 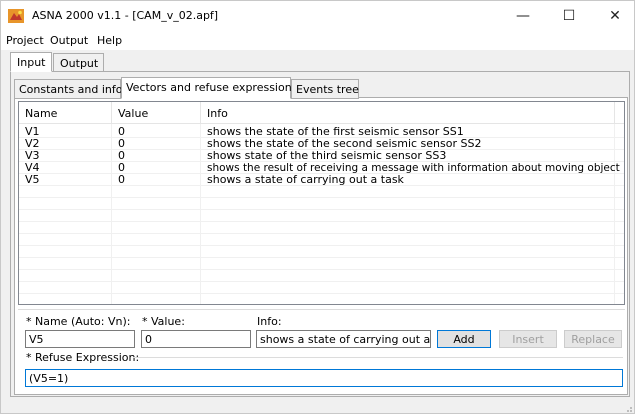 What do you see at coordinates (269, 321) in the screenshot?
I see `info-label: Info:` at bounding box center [269, 321].